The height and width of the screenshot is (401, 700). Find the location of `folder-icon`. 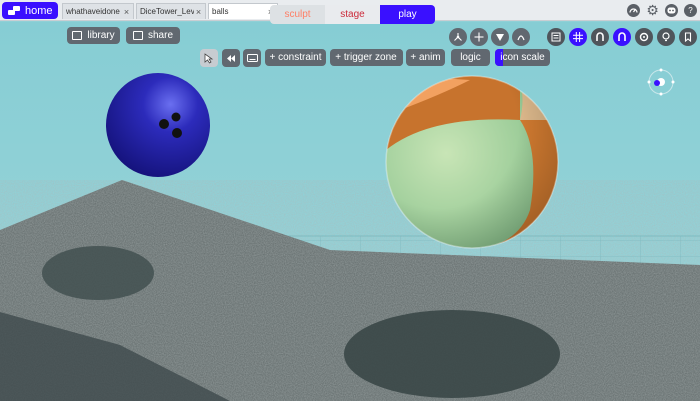

folder-icon is located at coordinates (77, 35).